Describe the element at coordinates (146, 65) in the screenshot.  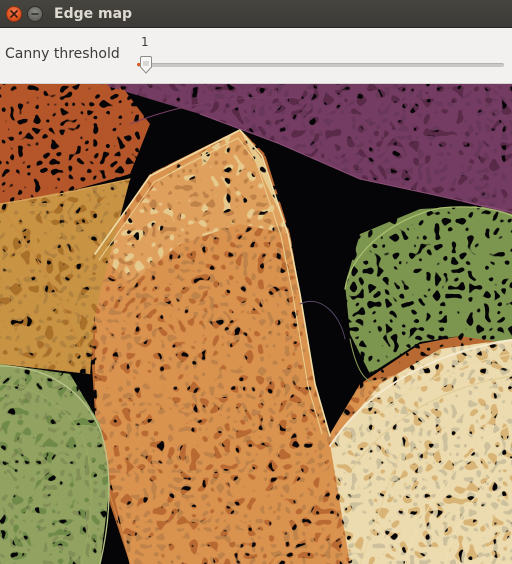
I see `trackbar-thumb` at that location.